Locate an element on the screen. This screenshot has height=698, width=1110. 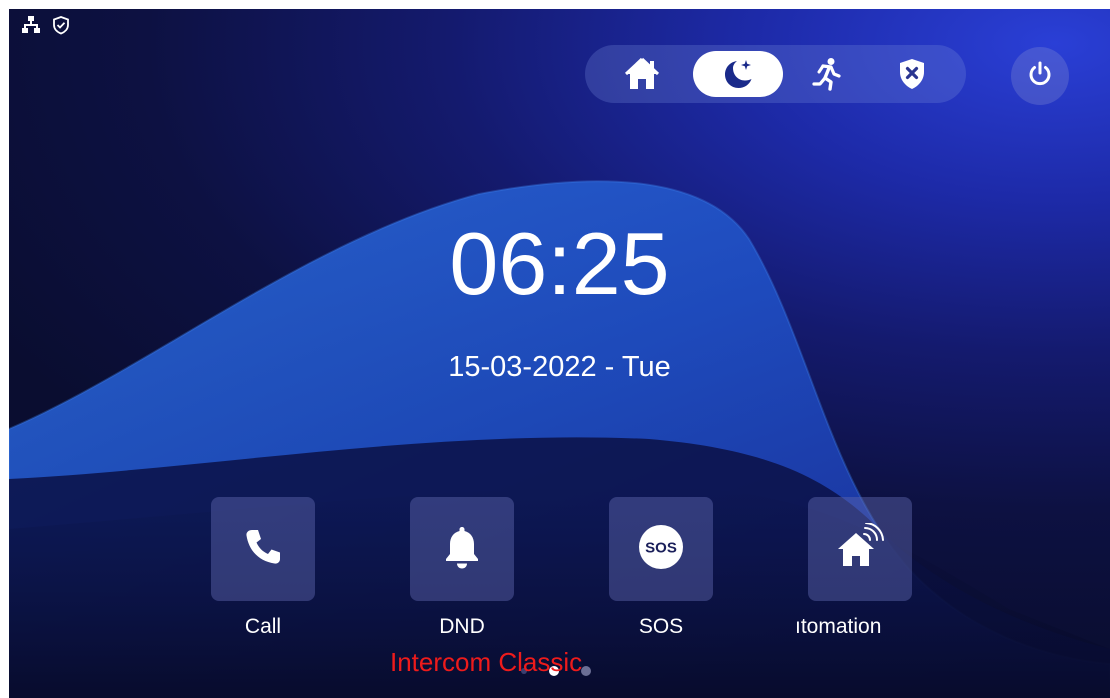
shield-x-icon is located at coordinates (912, 74).